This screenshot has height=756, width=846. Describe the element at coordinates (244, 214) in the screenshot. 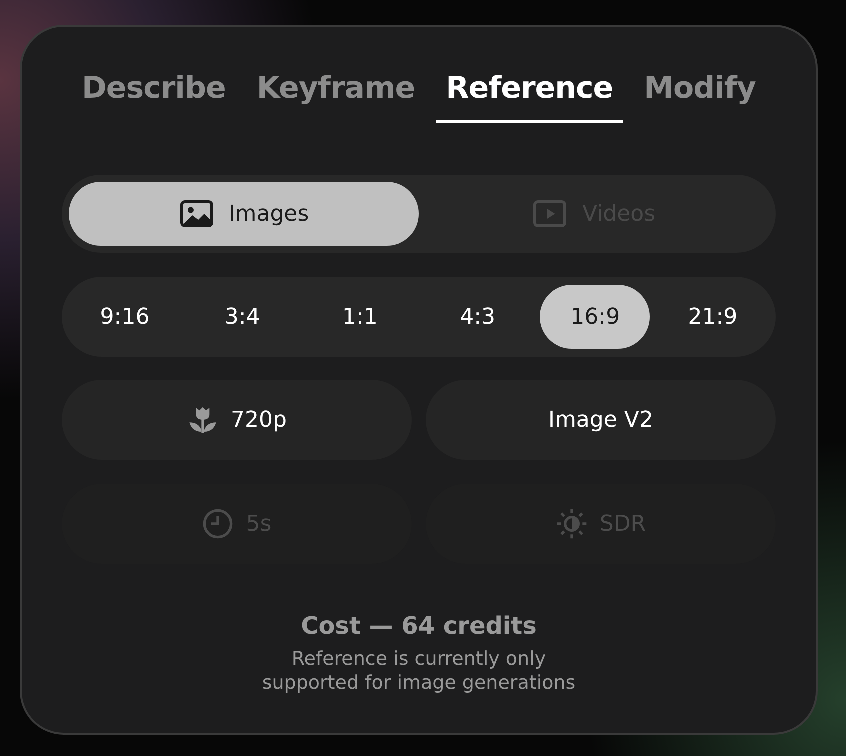

I see `media-option: Images` at that location.